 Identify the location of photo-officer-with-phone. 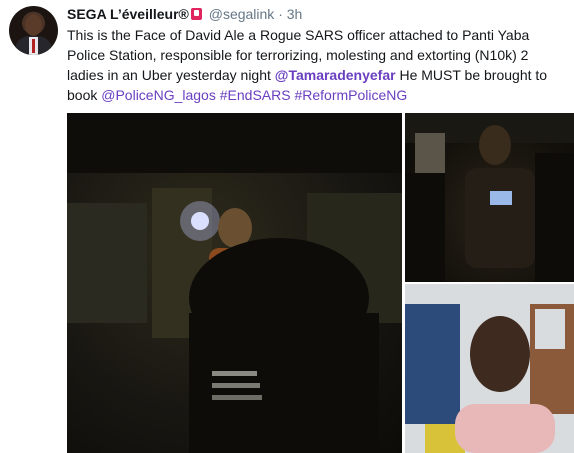
(489, 197).